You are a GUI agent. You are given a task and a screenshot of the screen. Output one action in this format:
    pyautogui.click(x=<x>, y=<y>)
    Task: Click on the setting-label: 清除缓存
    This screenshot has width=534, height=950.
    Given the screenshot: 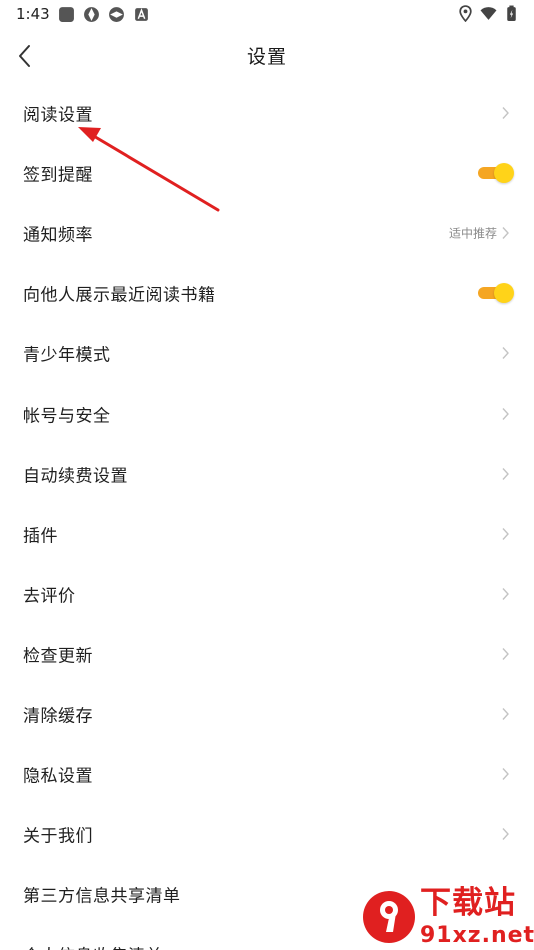 What is the action you would take?
    pyautogui.click(x=58, y=716)
    